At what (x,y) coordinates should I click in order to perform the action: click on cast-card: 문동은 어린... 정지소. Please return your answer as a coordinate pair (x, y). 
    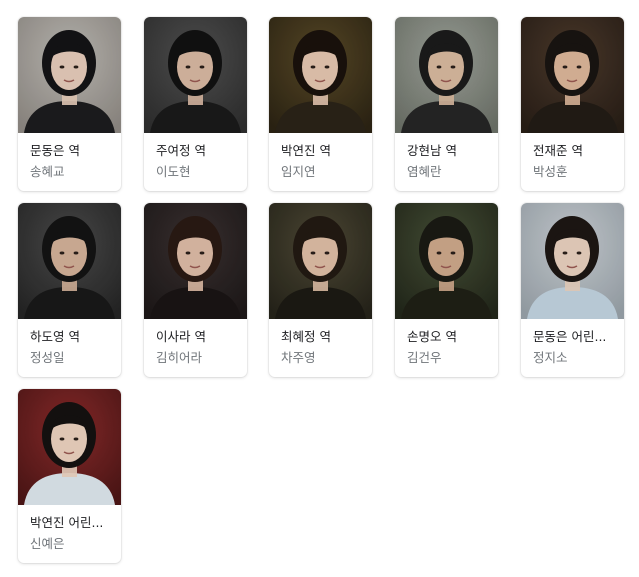
    Looking at the image, I should click on (572, 290).